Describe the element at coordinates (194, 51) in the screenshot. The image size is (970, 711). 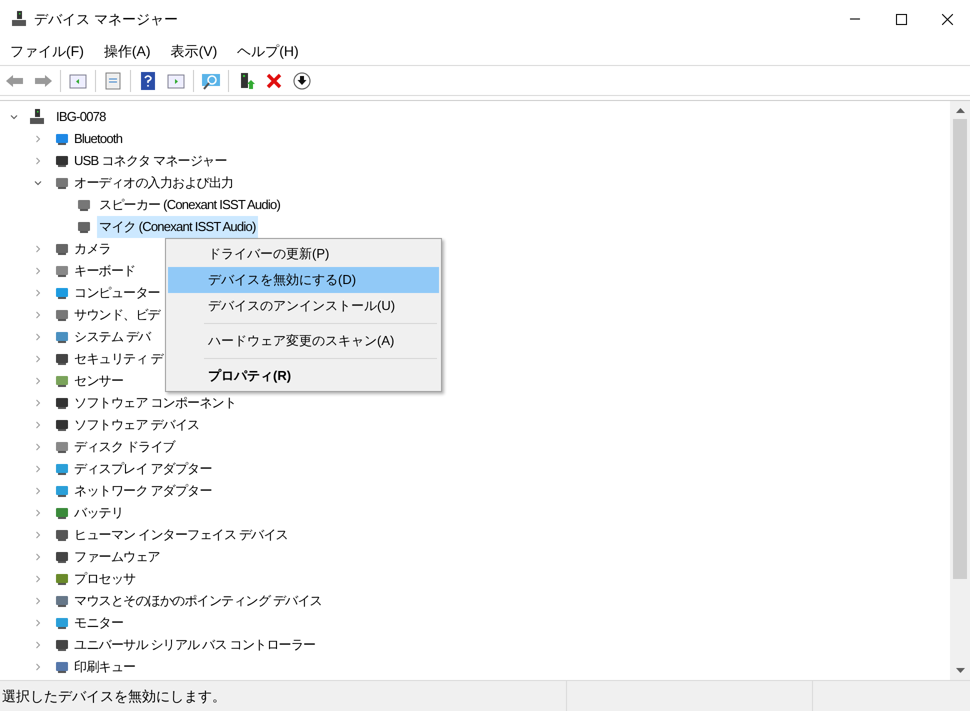
I see `menu-item: 表示(V)` at that location.